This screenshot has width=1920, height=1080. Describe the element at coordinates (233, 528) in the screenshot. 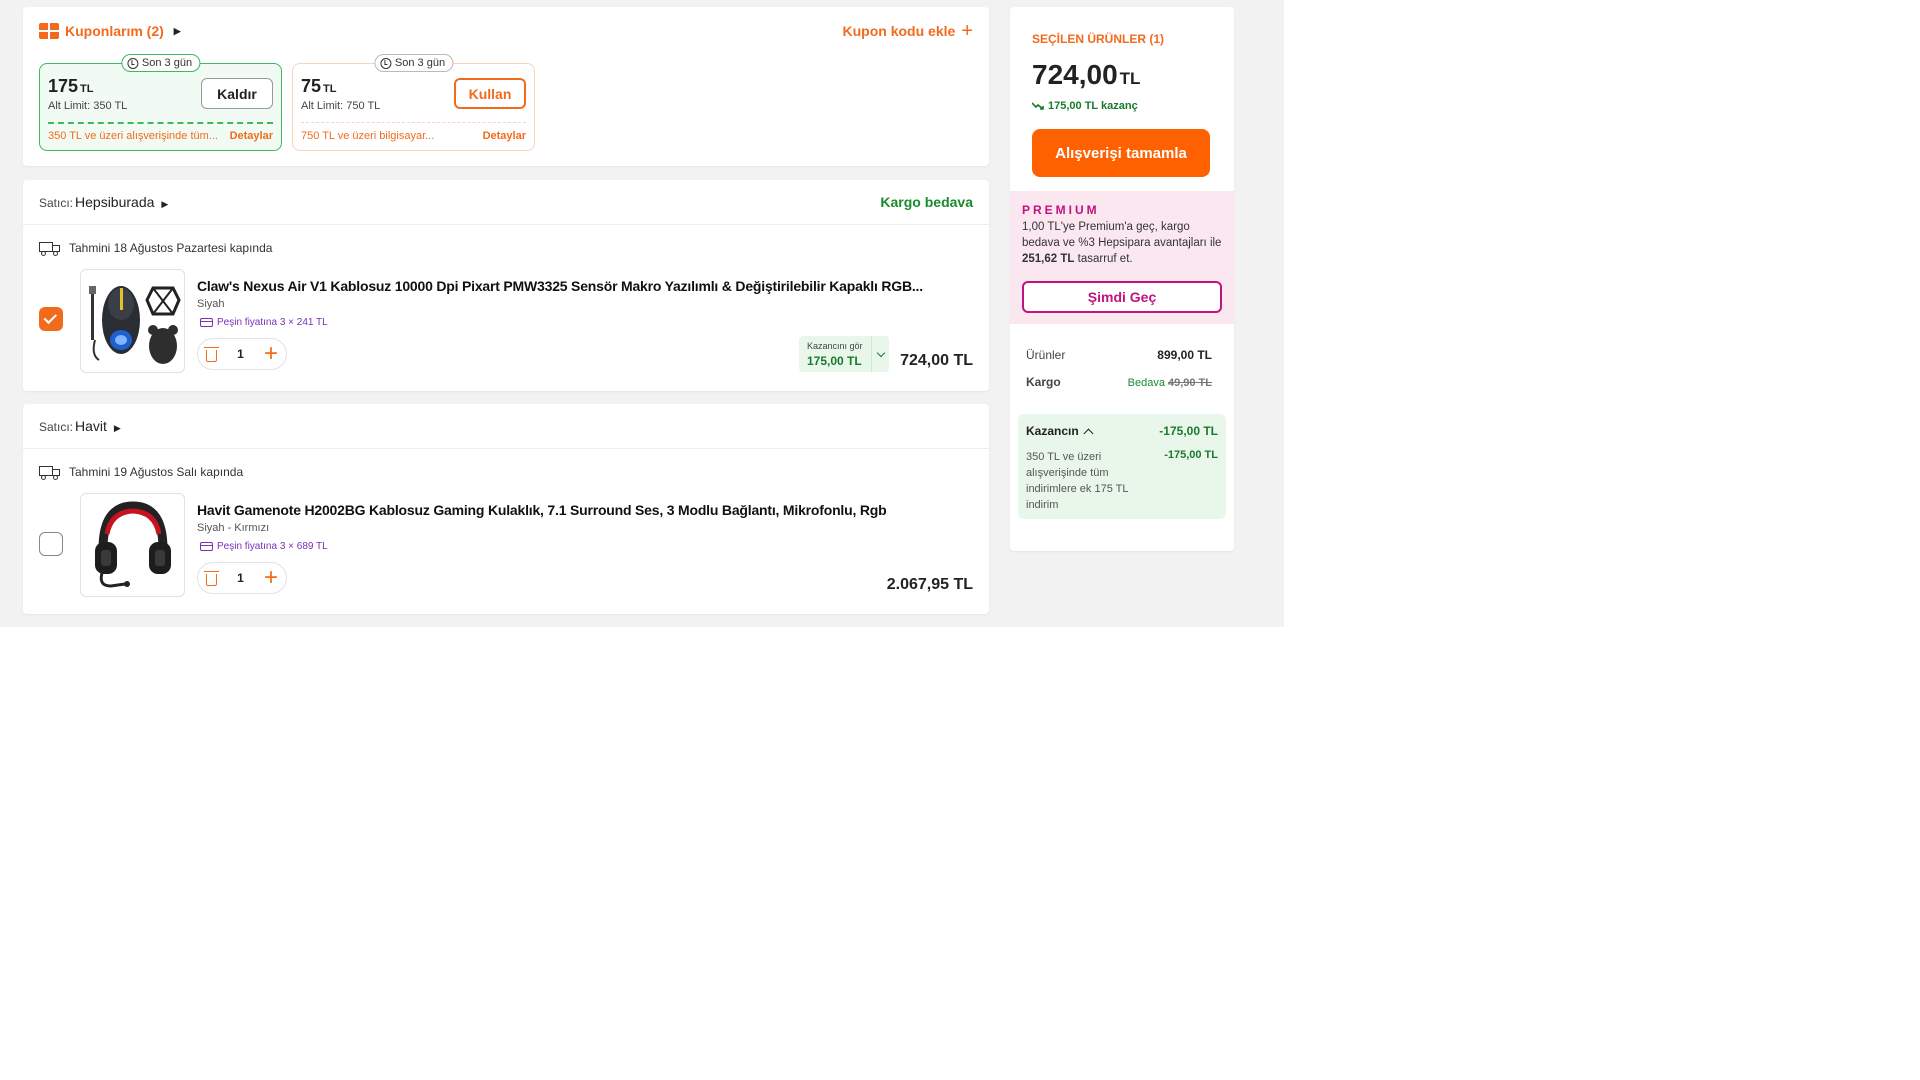

I see `product-variant: Siyah - Kırmızı` at that location.